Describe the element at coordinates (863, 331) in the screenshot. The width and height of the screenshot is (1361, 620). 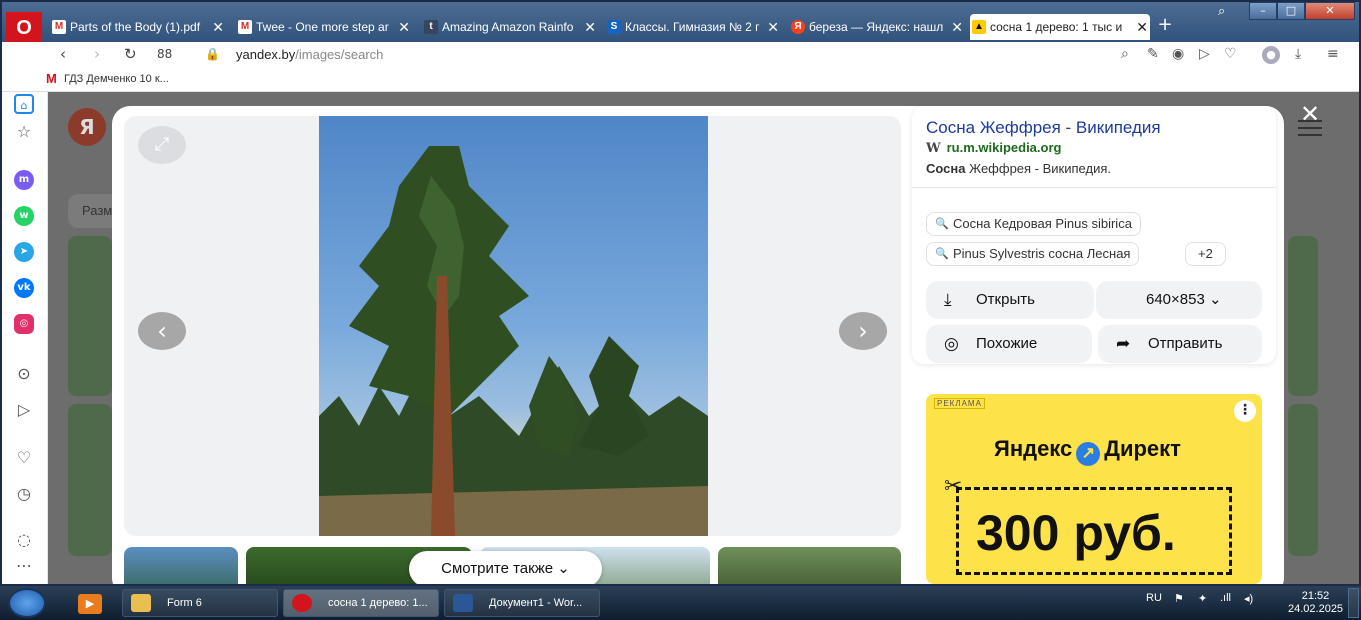
I see `next-image-button: ›` at that location.